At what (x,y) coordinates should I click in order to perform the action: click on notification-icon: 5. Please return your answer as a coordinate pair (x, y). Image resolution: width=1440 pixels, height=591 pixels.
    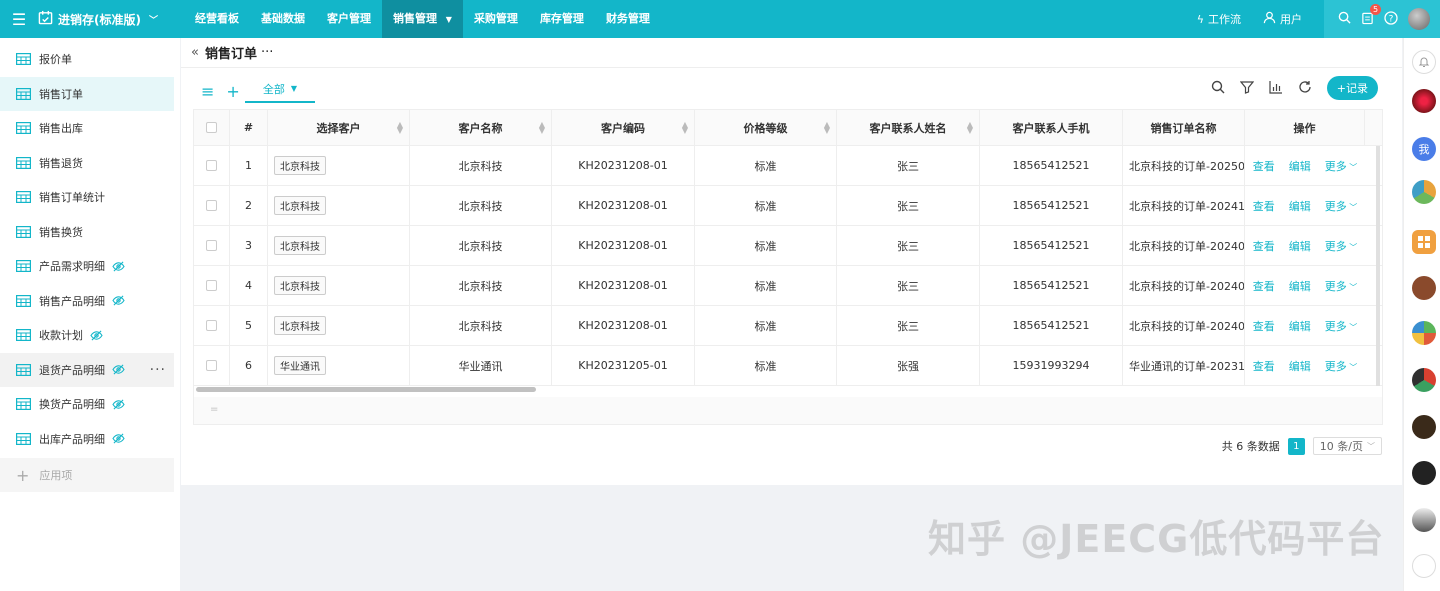
    Looking at the image, I should click on (1371, 15).